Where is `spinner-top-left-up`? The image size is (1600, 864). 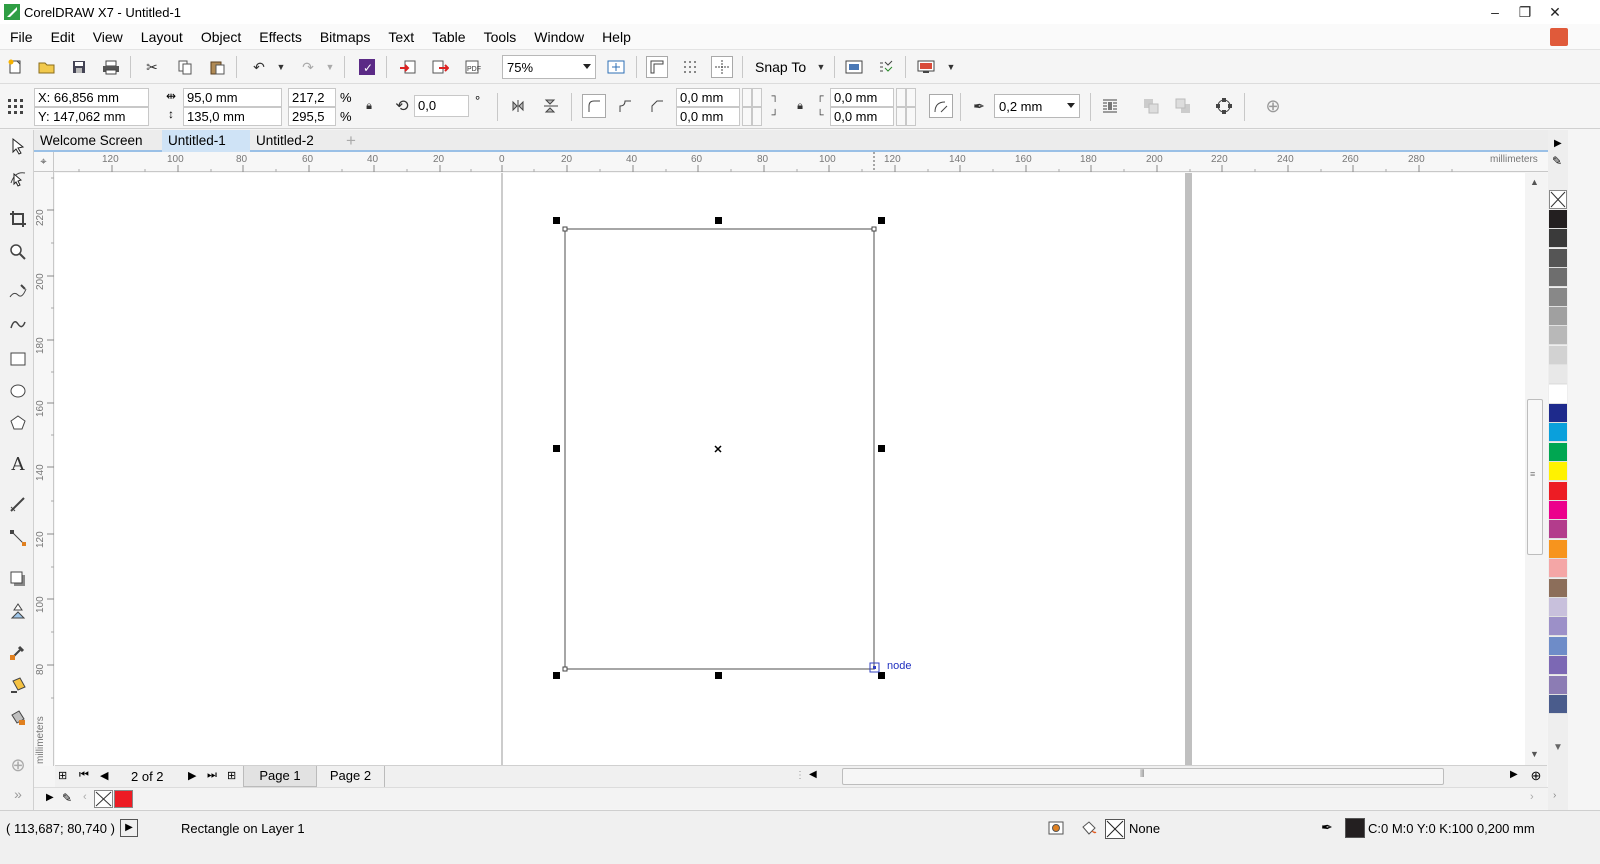 spinner-top-left-up is located at coordinates (757, 97).